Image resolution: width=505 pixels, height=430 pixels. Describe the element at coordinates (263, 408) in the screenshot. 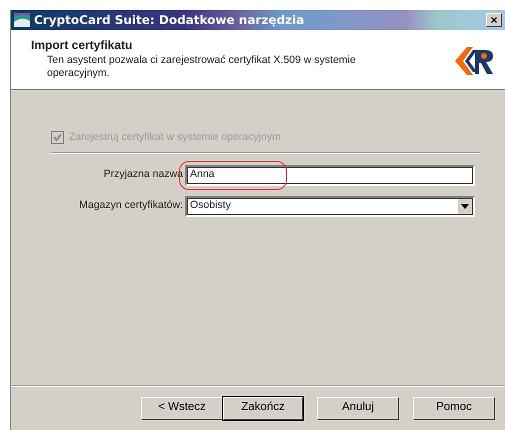

I see `wizard-button: Zakończ` at that location.